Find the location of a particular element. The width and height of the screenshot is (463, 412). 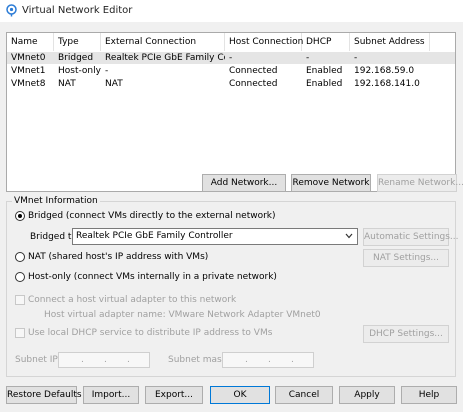

radio-selected-dot is located at coordinates (20, 216).